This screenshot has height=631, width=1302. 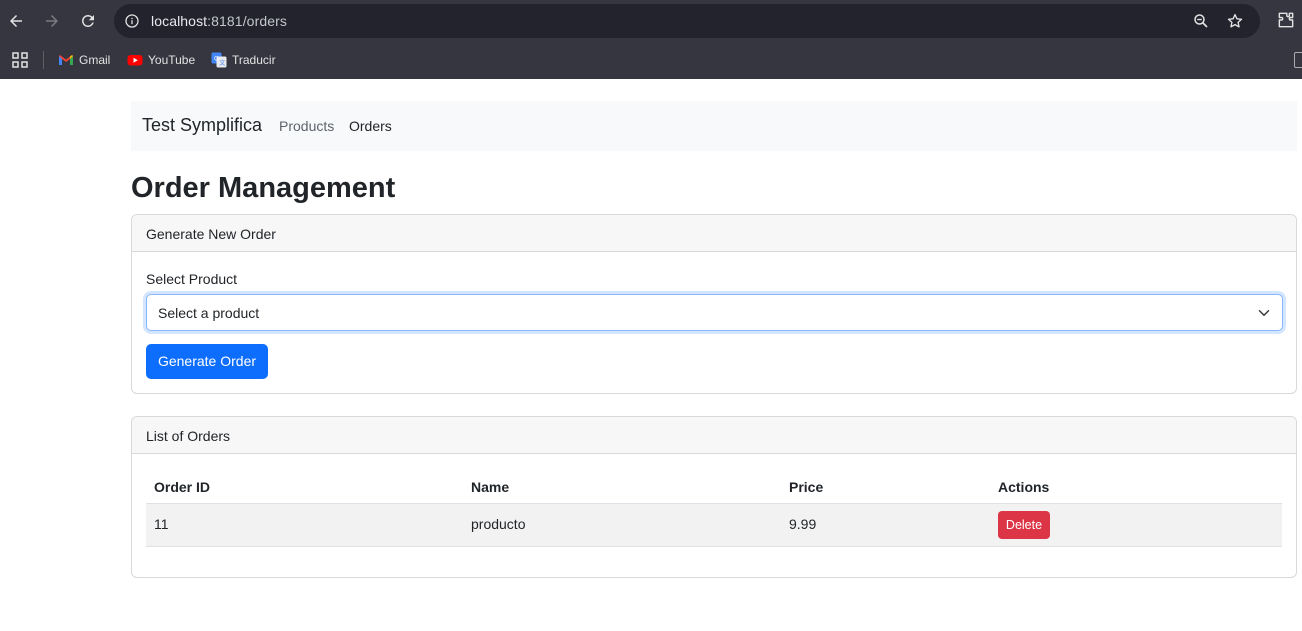 What do you see at coordinates (1024, 525) in the screenshot?
I see `delete-button: Delete` at bounding box center [1024, 525].